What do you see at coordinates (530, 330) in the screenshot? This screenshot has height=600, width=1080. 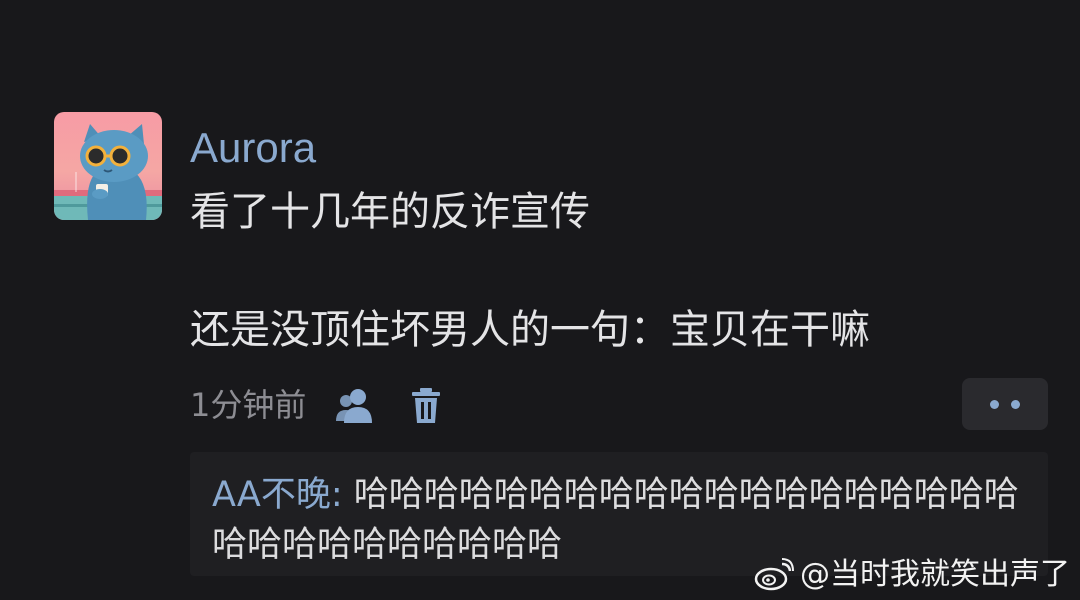 I see `comment-text-line-2: 还是没顶住坏男人的一句：宝贝在干嘛` at bounding box center [530, 330].